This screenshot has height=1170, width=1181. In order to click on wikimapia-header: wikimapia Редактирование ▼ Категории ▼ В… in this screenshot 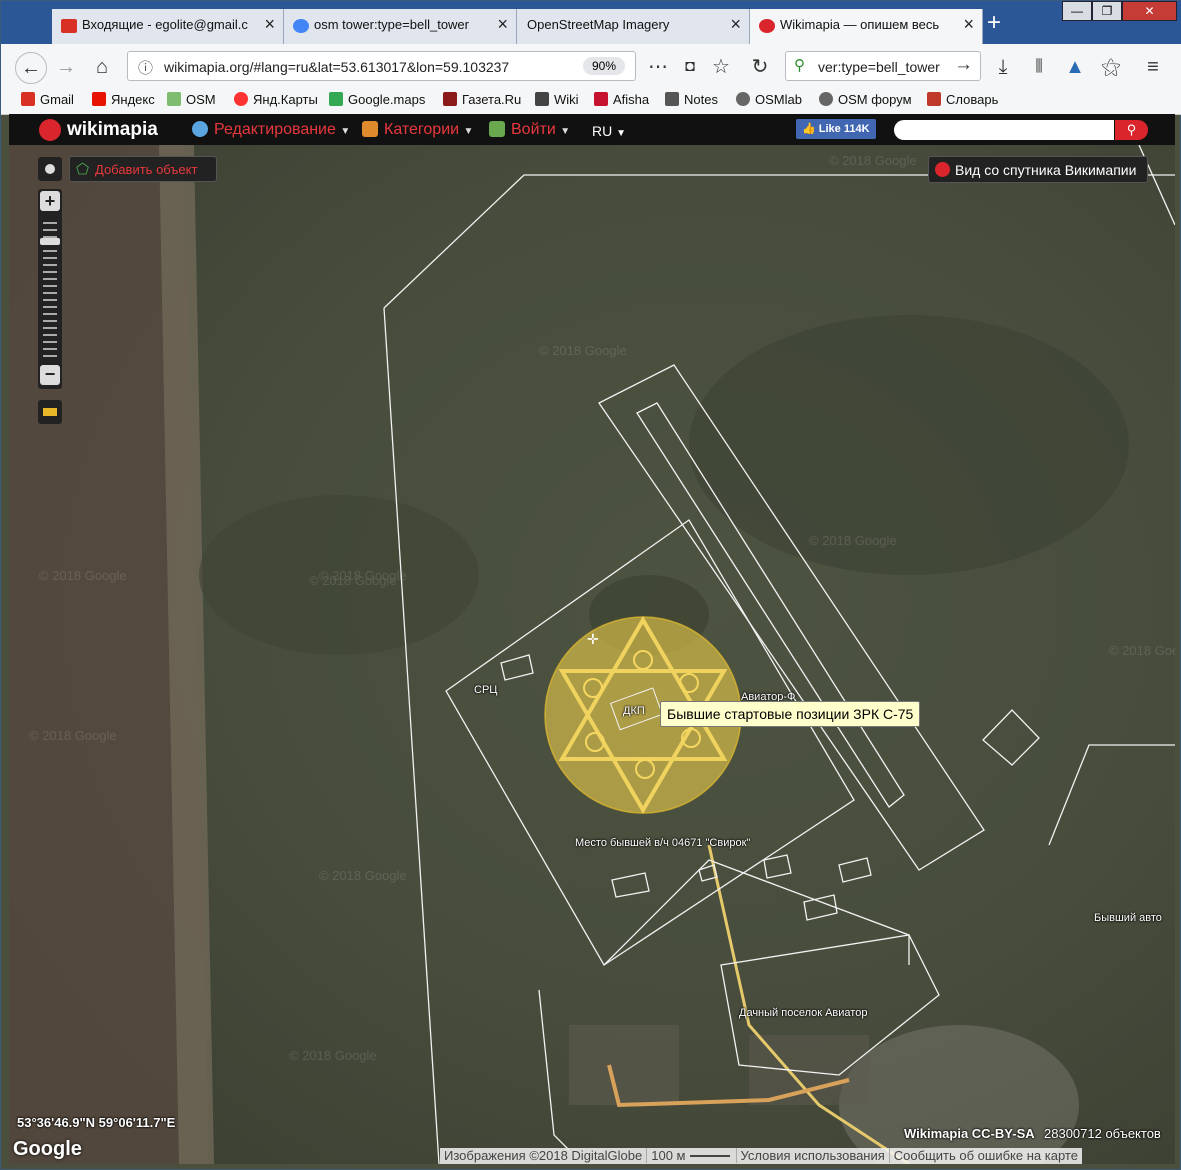, I will do `click(592, 129)`.